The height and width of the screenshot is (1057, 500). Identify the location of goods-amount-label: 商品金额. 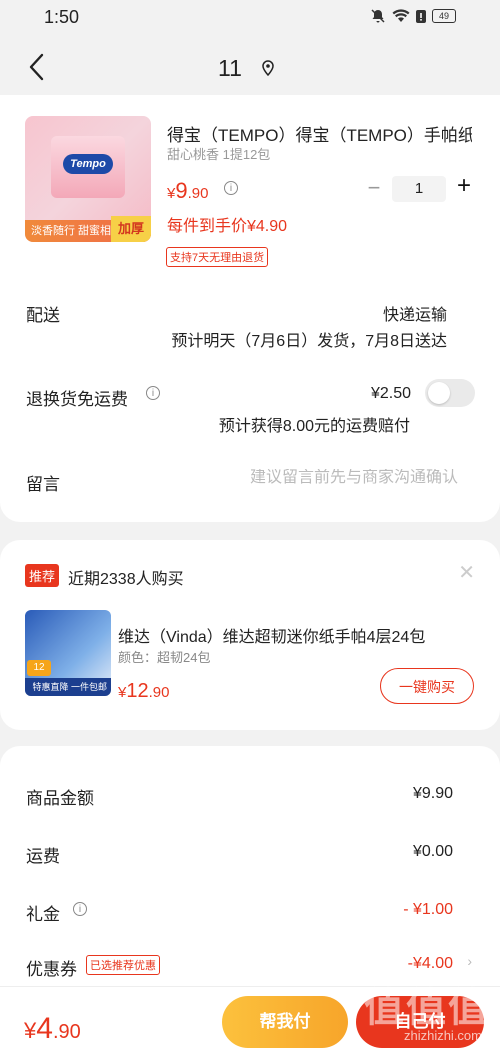
(60, 798).